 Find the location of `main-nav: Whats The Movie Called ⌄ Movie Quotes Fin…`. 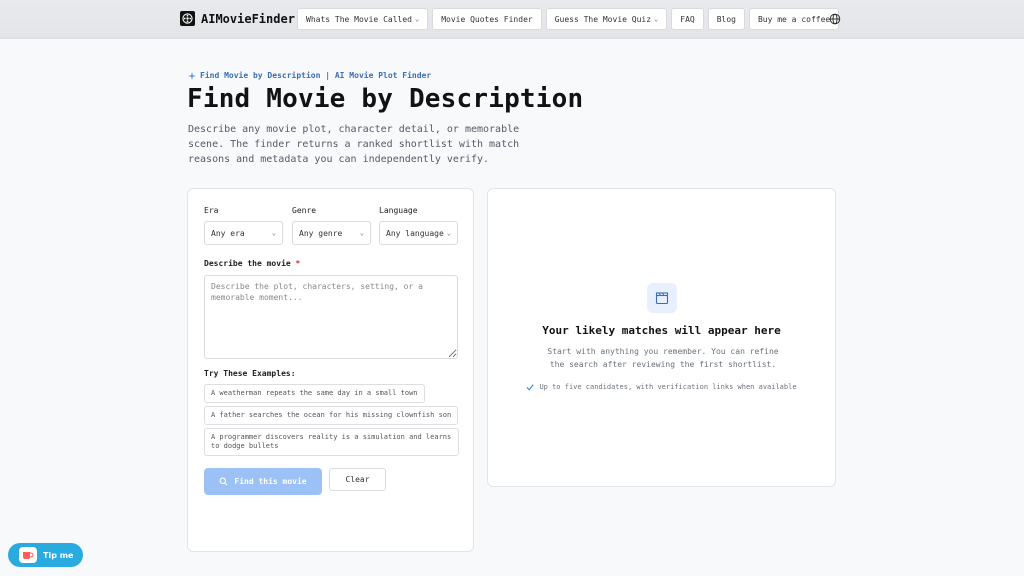

main-nav: Whats The Movie Called ⌄ Movie Quotes Fin… is located at coordinates (568, 19).